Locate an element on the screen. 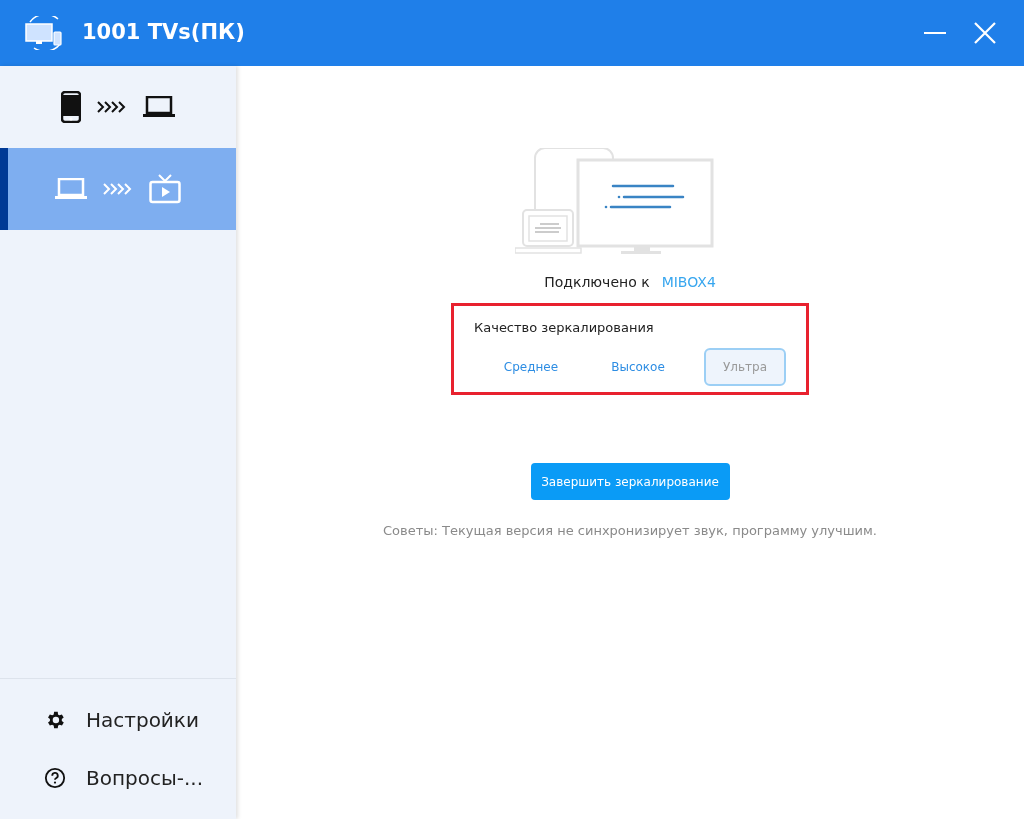  minimize-icon is located at coordinates (935, 33).